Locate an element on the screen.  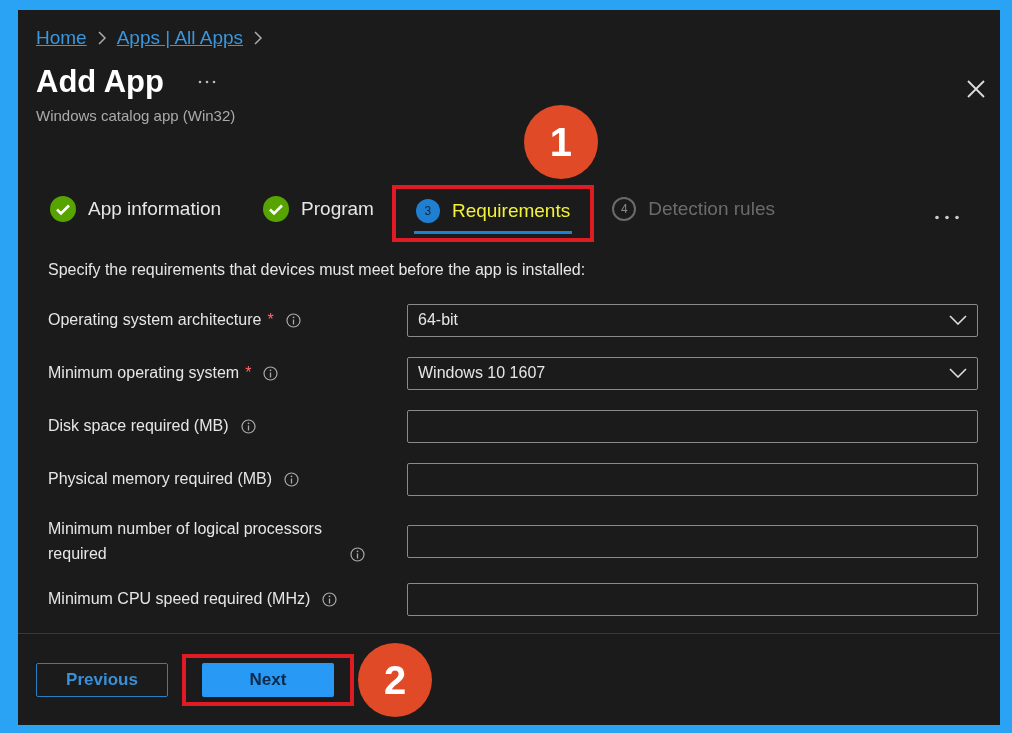
close-icon is located at coordinates (976, 88).